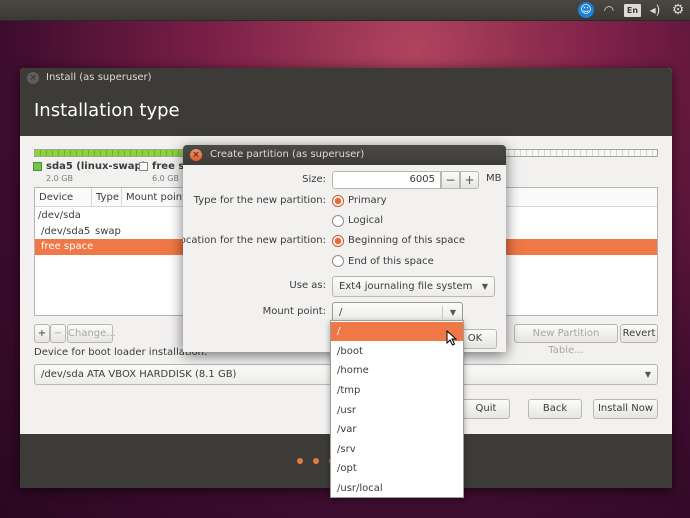  Describe the element at coordinates (397, 429) in the screenshot. I see `dropdown-option: /var` at that location.